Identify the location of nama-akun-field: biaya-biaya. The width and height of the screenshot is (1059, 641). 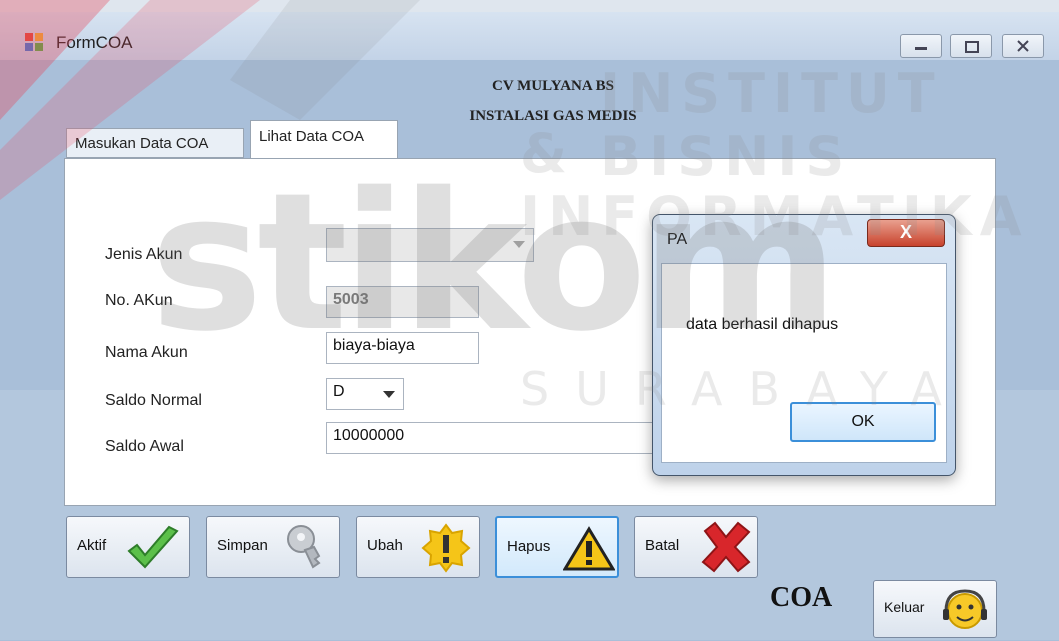
(402, 348).